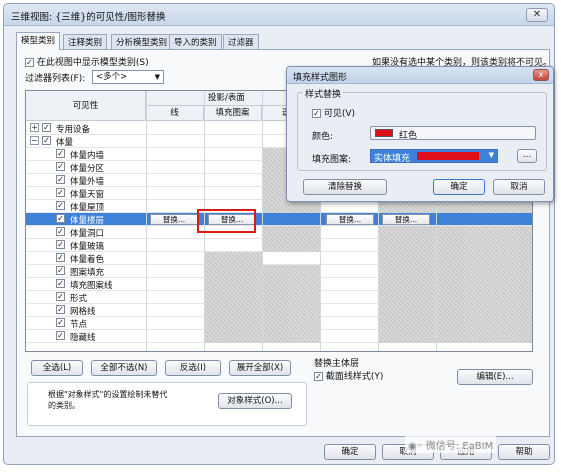  Describe the element at coordinates (318, 376) in the screenshot. I see `cut-line-style-checkbox: ✓` at that location.